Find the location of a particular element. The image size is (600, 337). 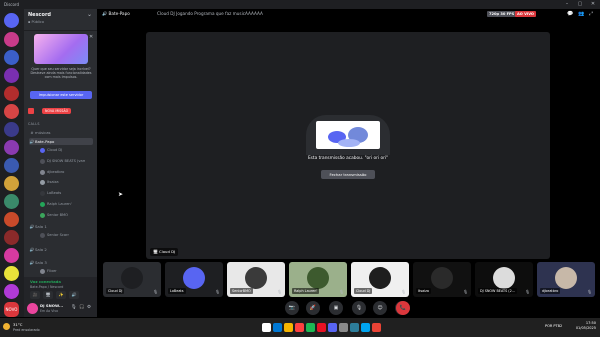

chevron-down-icon: ⌄ is located at coordinates (89, 14).